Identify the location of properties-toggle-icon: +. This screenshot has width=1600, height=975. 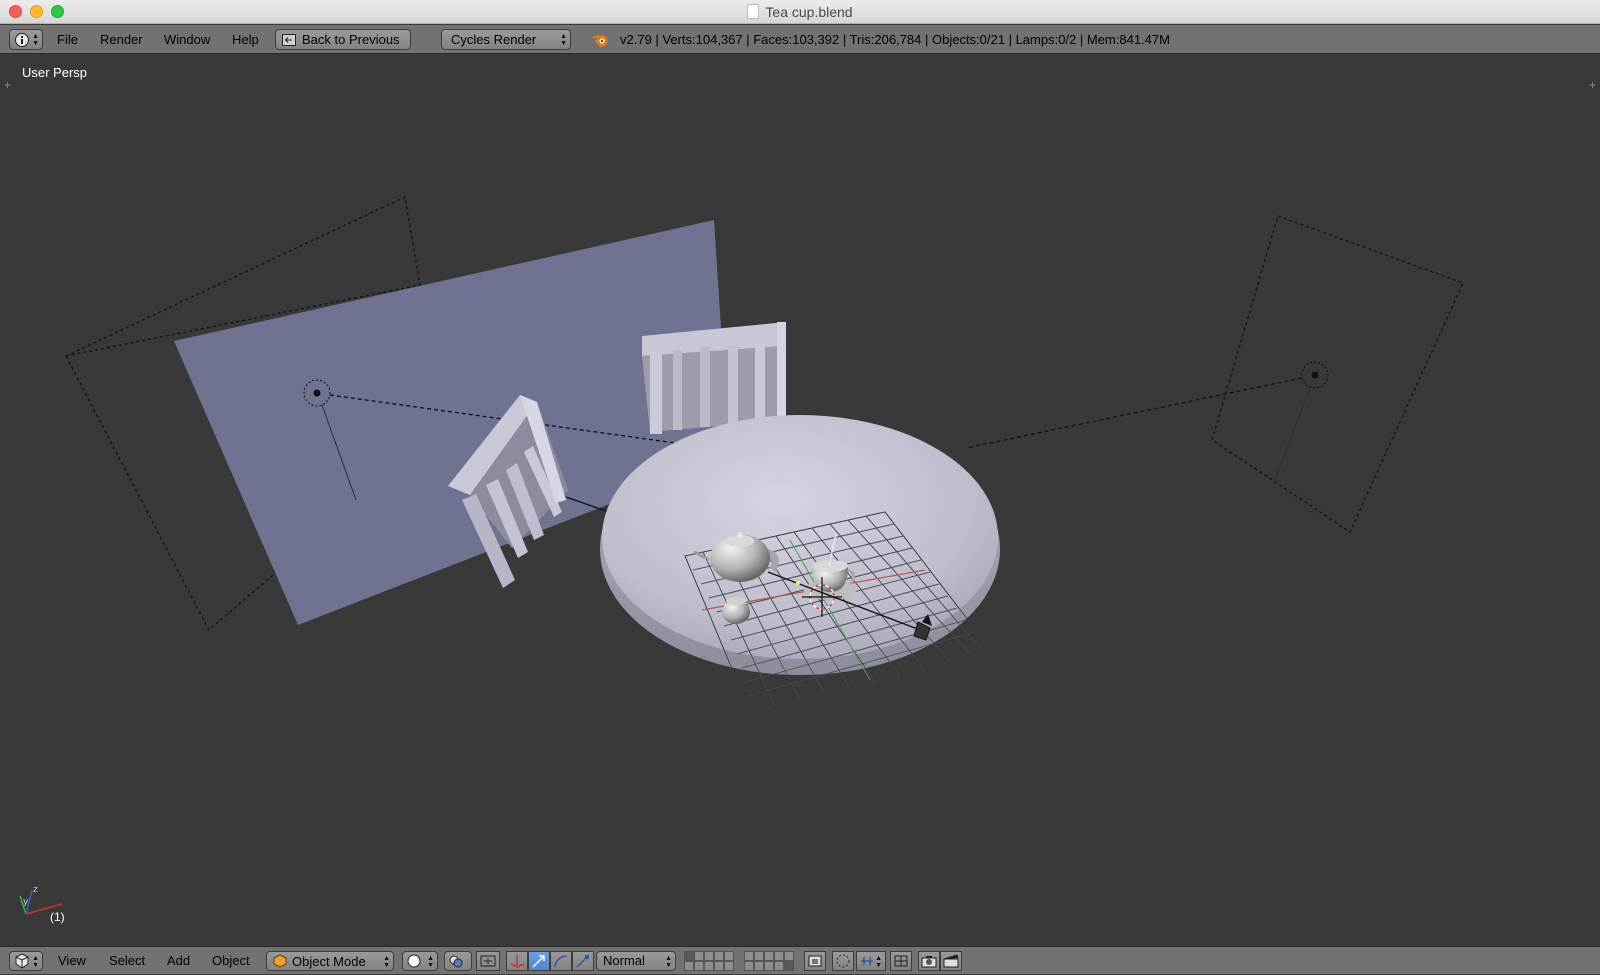
(1592, 85).